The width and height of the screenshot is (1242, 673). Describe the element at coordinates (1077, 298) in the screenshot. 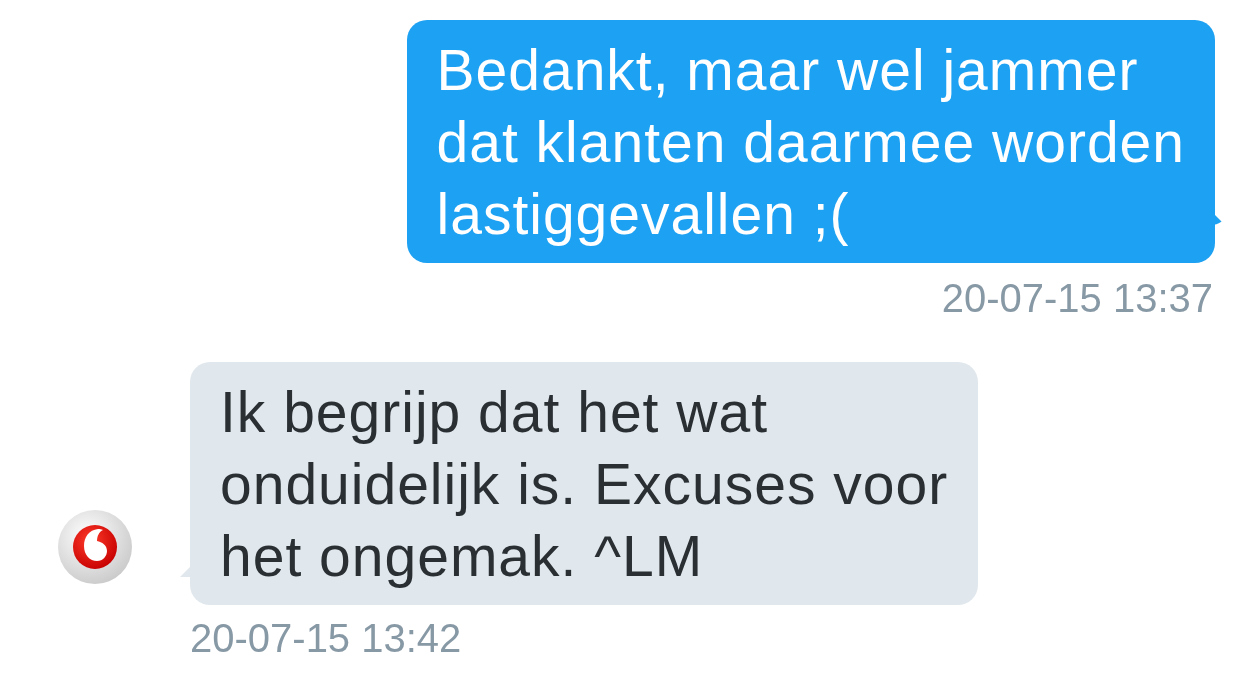

I see `timestamp: 20-07-15 13:37` at that location.